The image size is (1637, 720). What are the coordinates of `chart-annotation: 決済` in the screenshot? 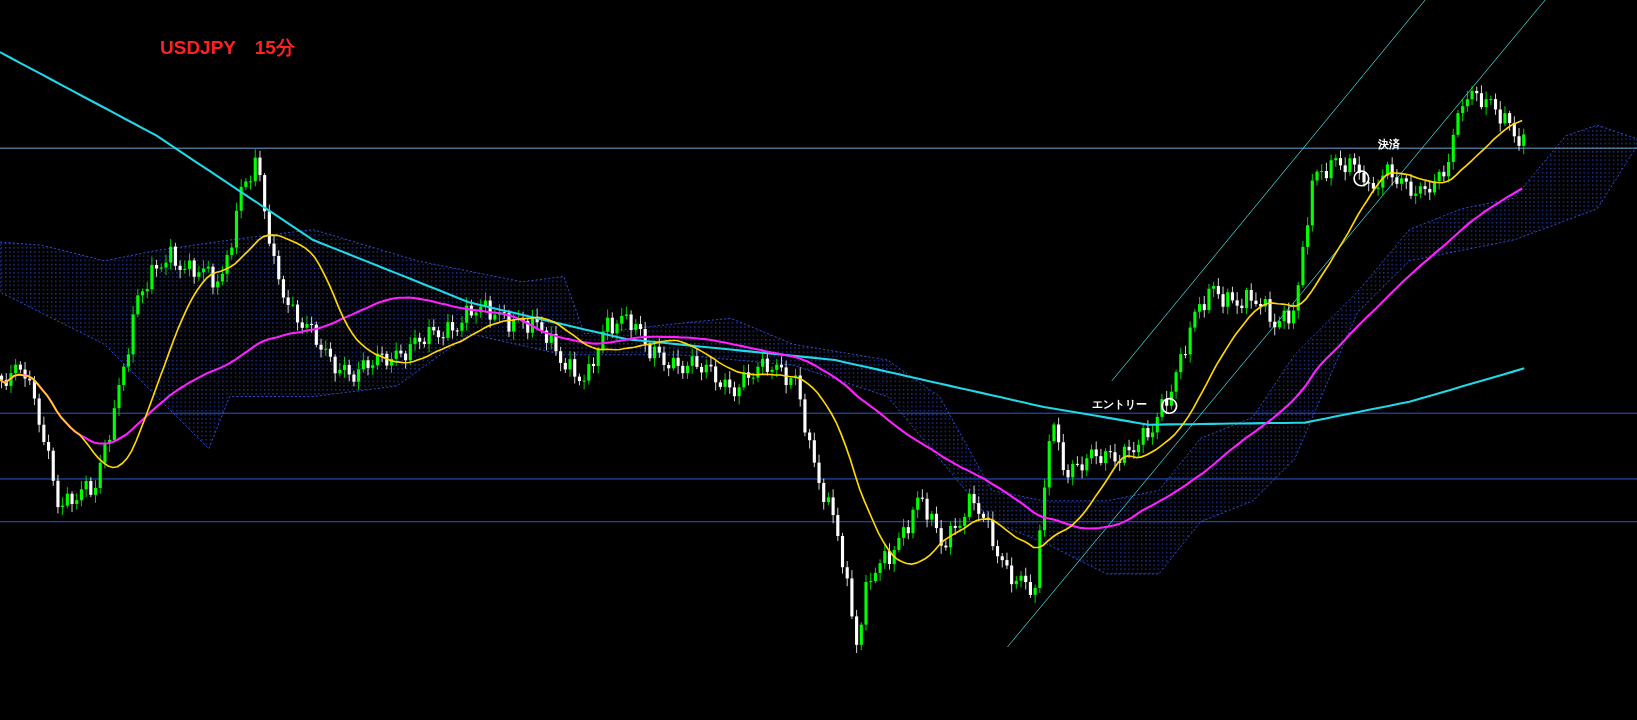 It's located at (1389, 144).